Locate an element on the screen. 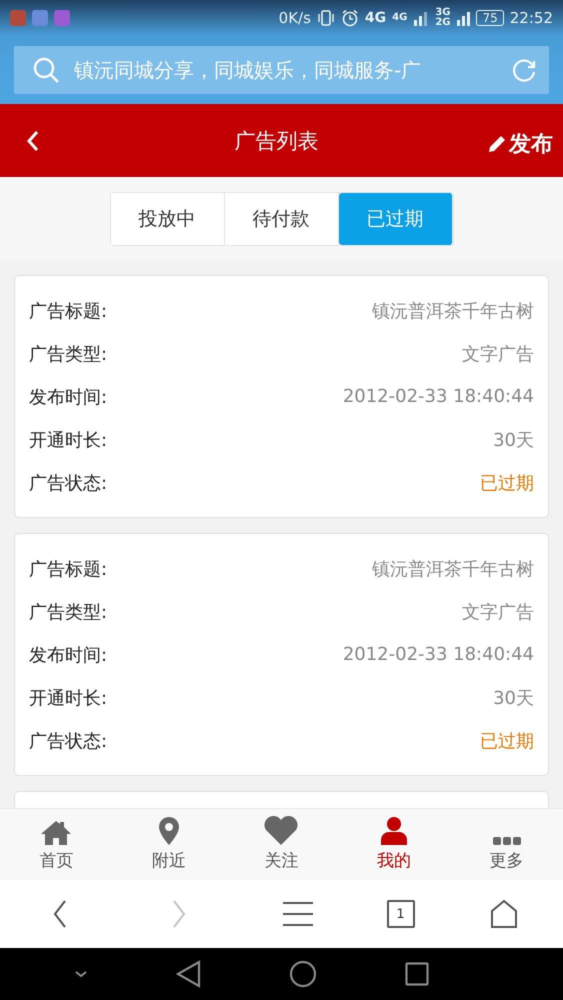 Image resolution: width=563 pixels, height=1000 pixels. location-pin-icon is located at coordinates (169, 831).